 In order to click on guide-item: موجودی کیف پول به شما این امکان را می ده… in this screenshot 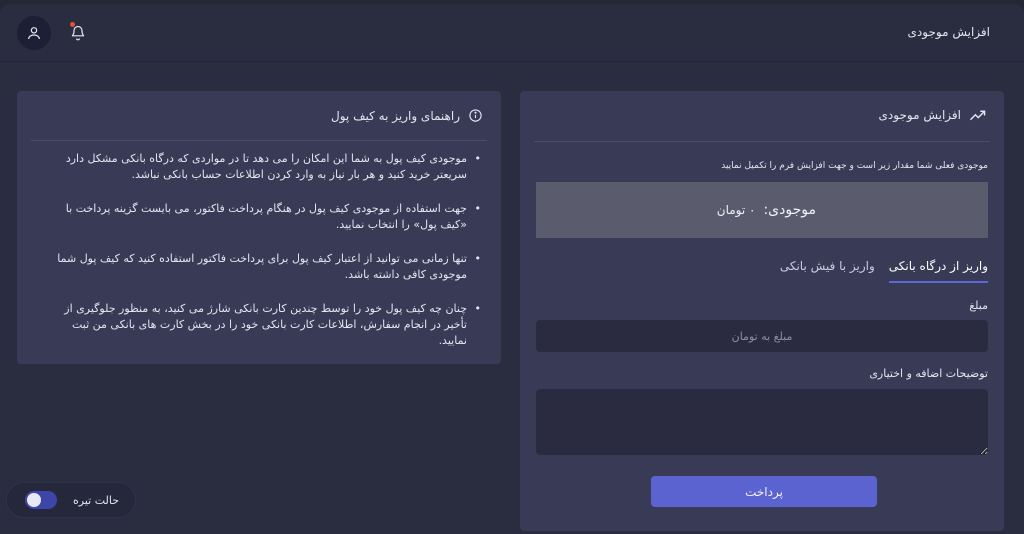, I will do `click(263, 167)`.